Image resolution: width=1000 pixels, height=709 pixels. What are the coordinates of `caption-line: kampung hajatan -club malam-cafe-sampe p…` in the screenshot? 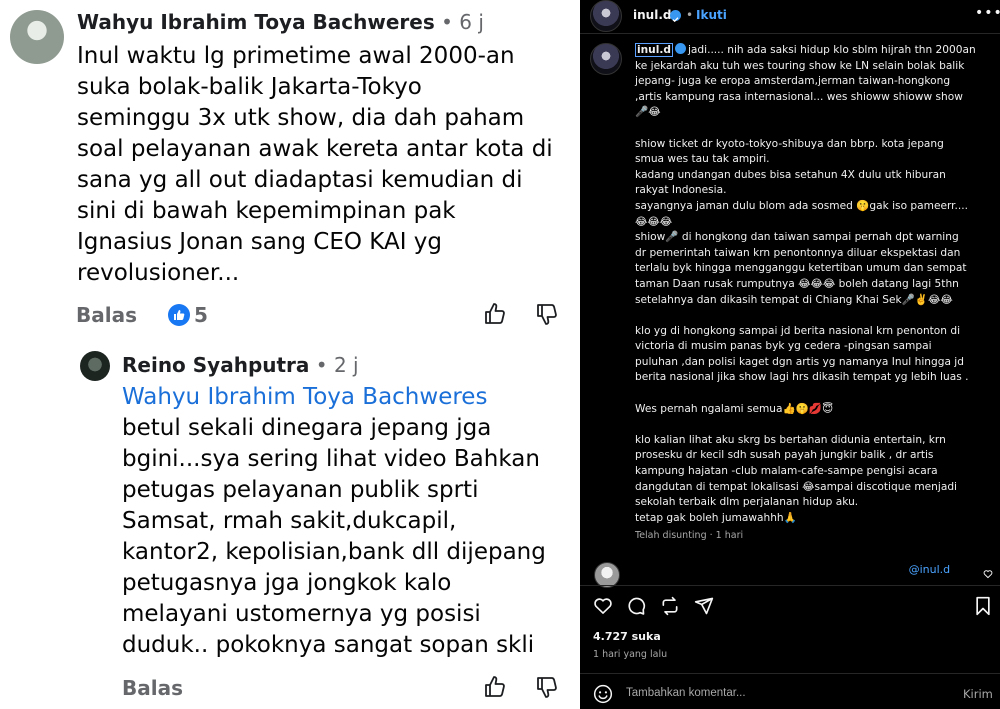 It's located at (786, 471).